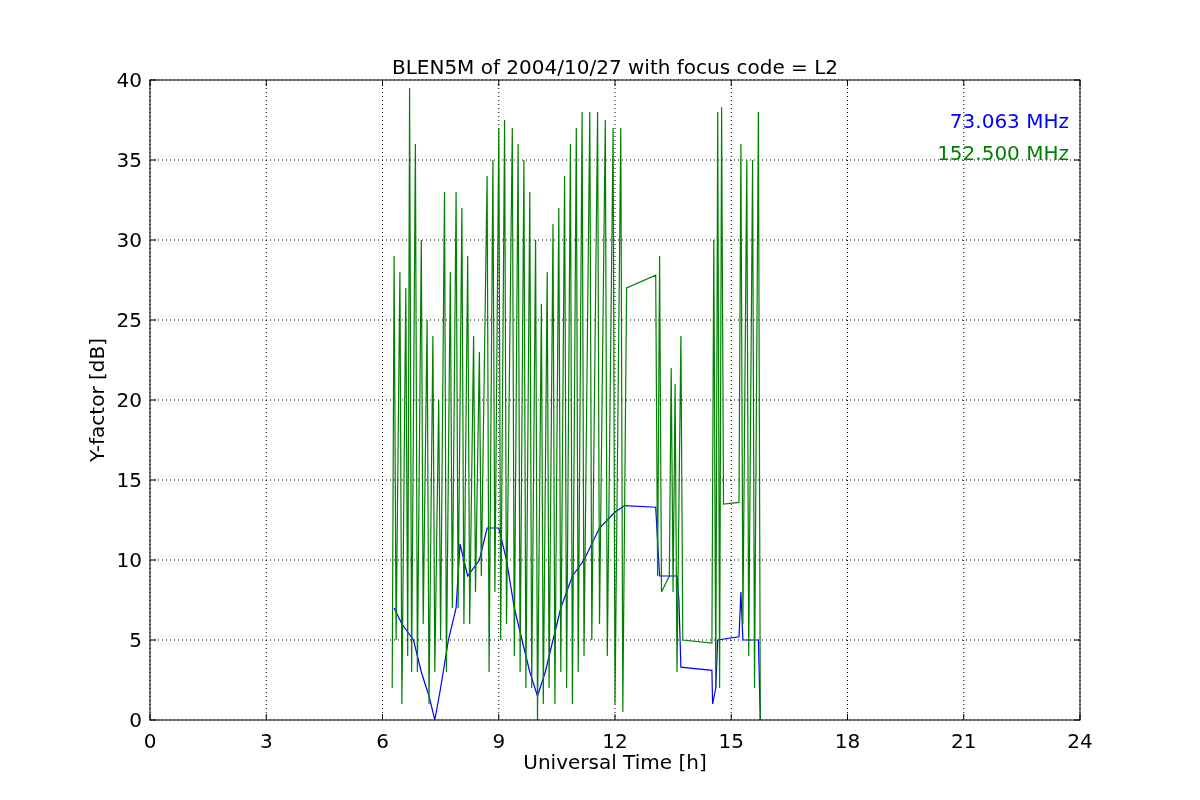  What do you see at coordinates (615, 741) in the screenshot?
I see `x-tick-label: 12` at bounding box center [615, 741].